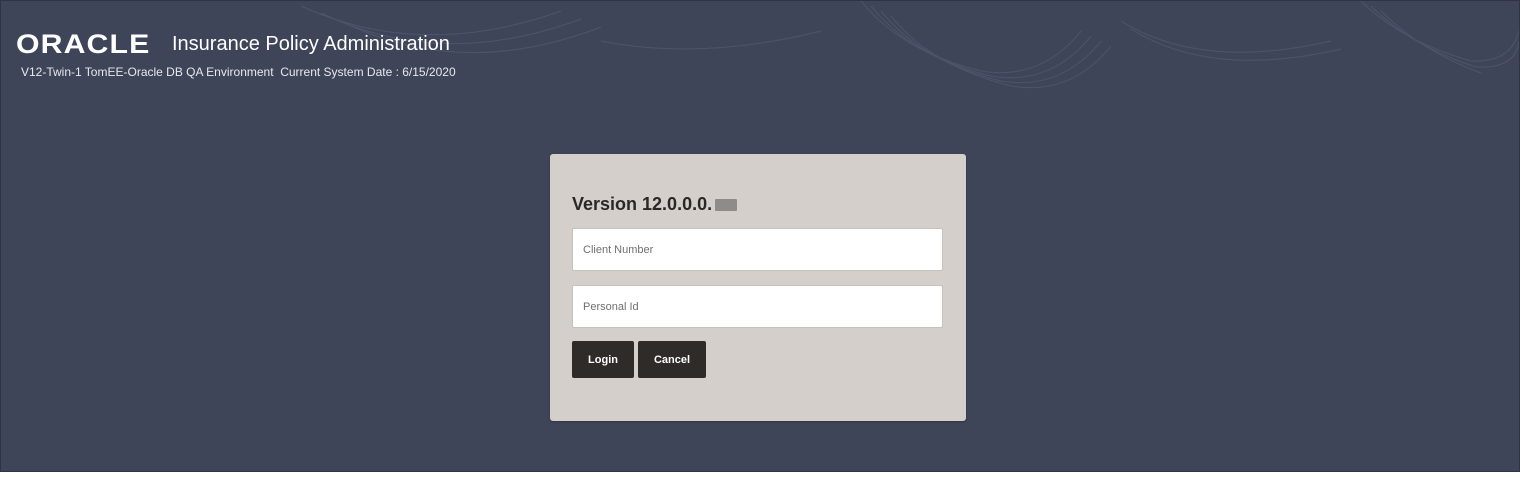 Image resolution: width=1536 pixels, height=482 pixels. Describe the element at coordinates (672, 359) in the screenshot. I see `cancel-button: Cancel` at that location.